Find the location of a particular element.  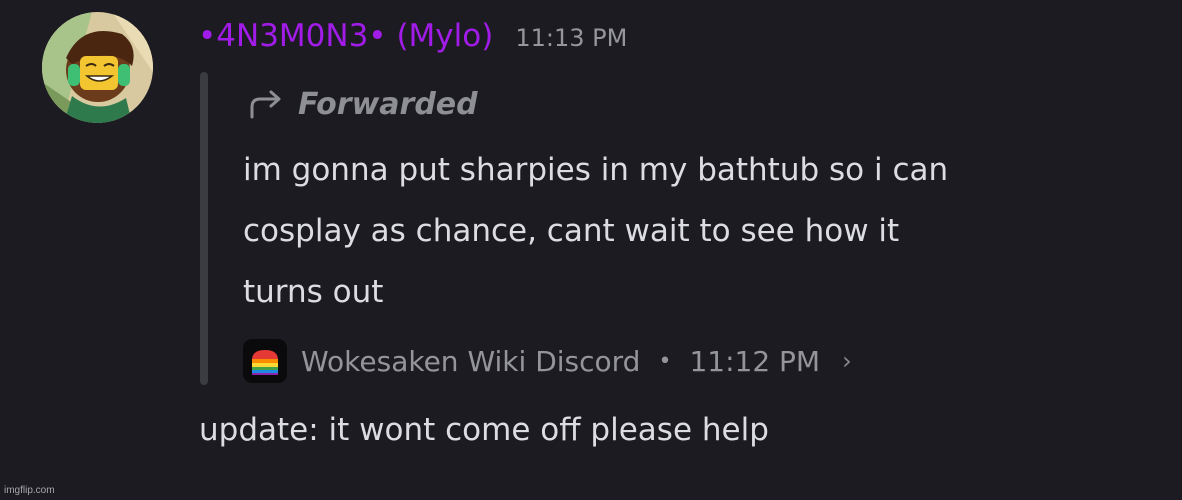

server-name: Wokesaken Wiki Discord is located at coordinates (471, 361).